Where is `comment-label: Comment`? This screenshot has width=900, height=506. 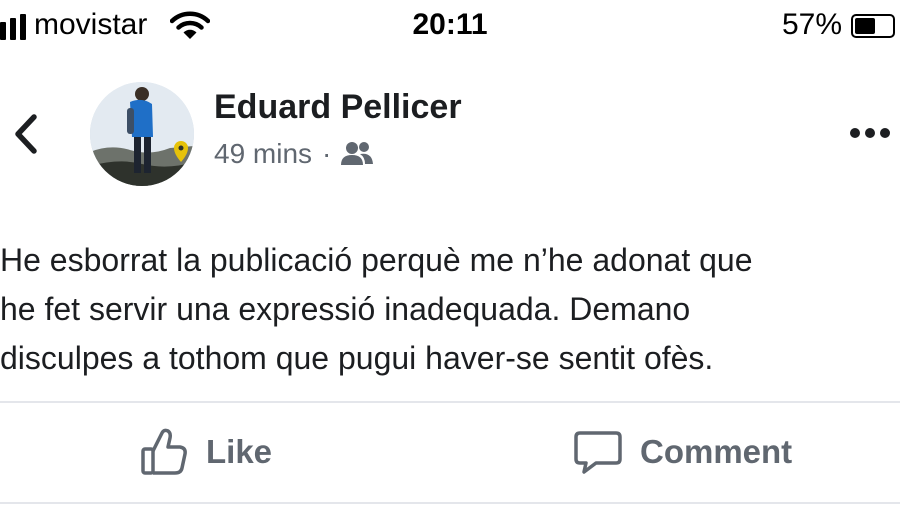
comment-label: Comment is located at coordinates (716, 451).